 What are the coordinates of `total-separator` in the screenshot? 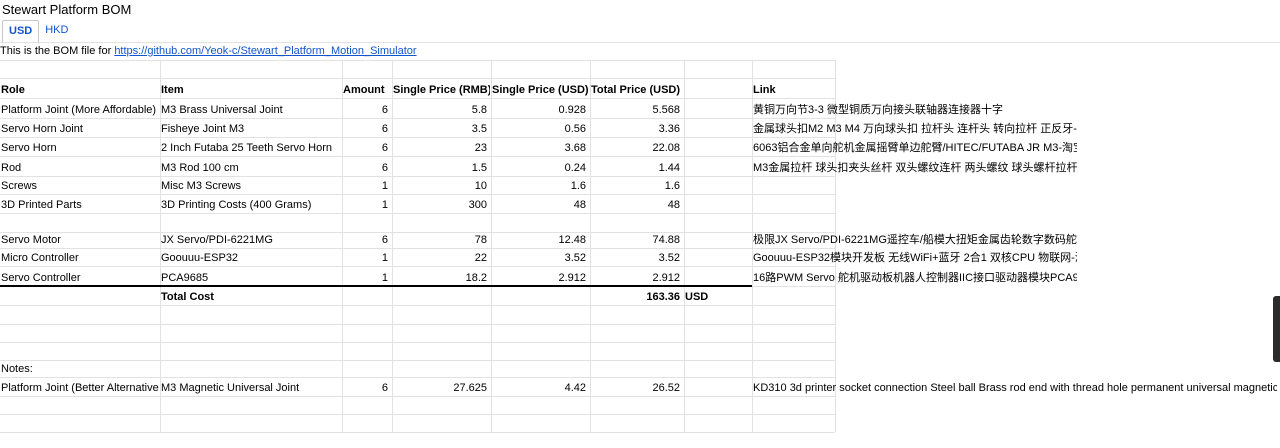 It's located at (376, 286).